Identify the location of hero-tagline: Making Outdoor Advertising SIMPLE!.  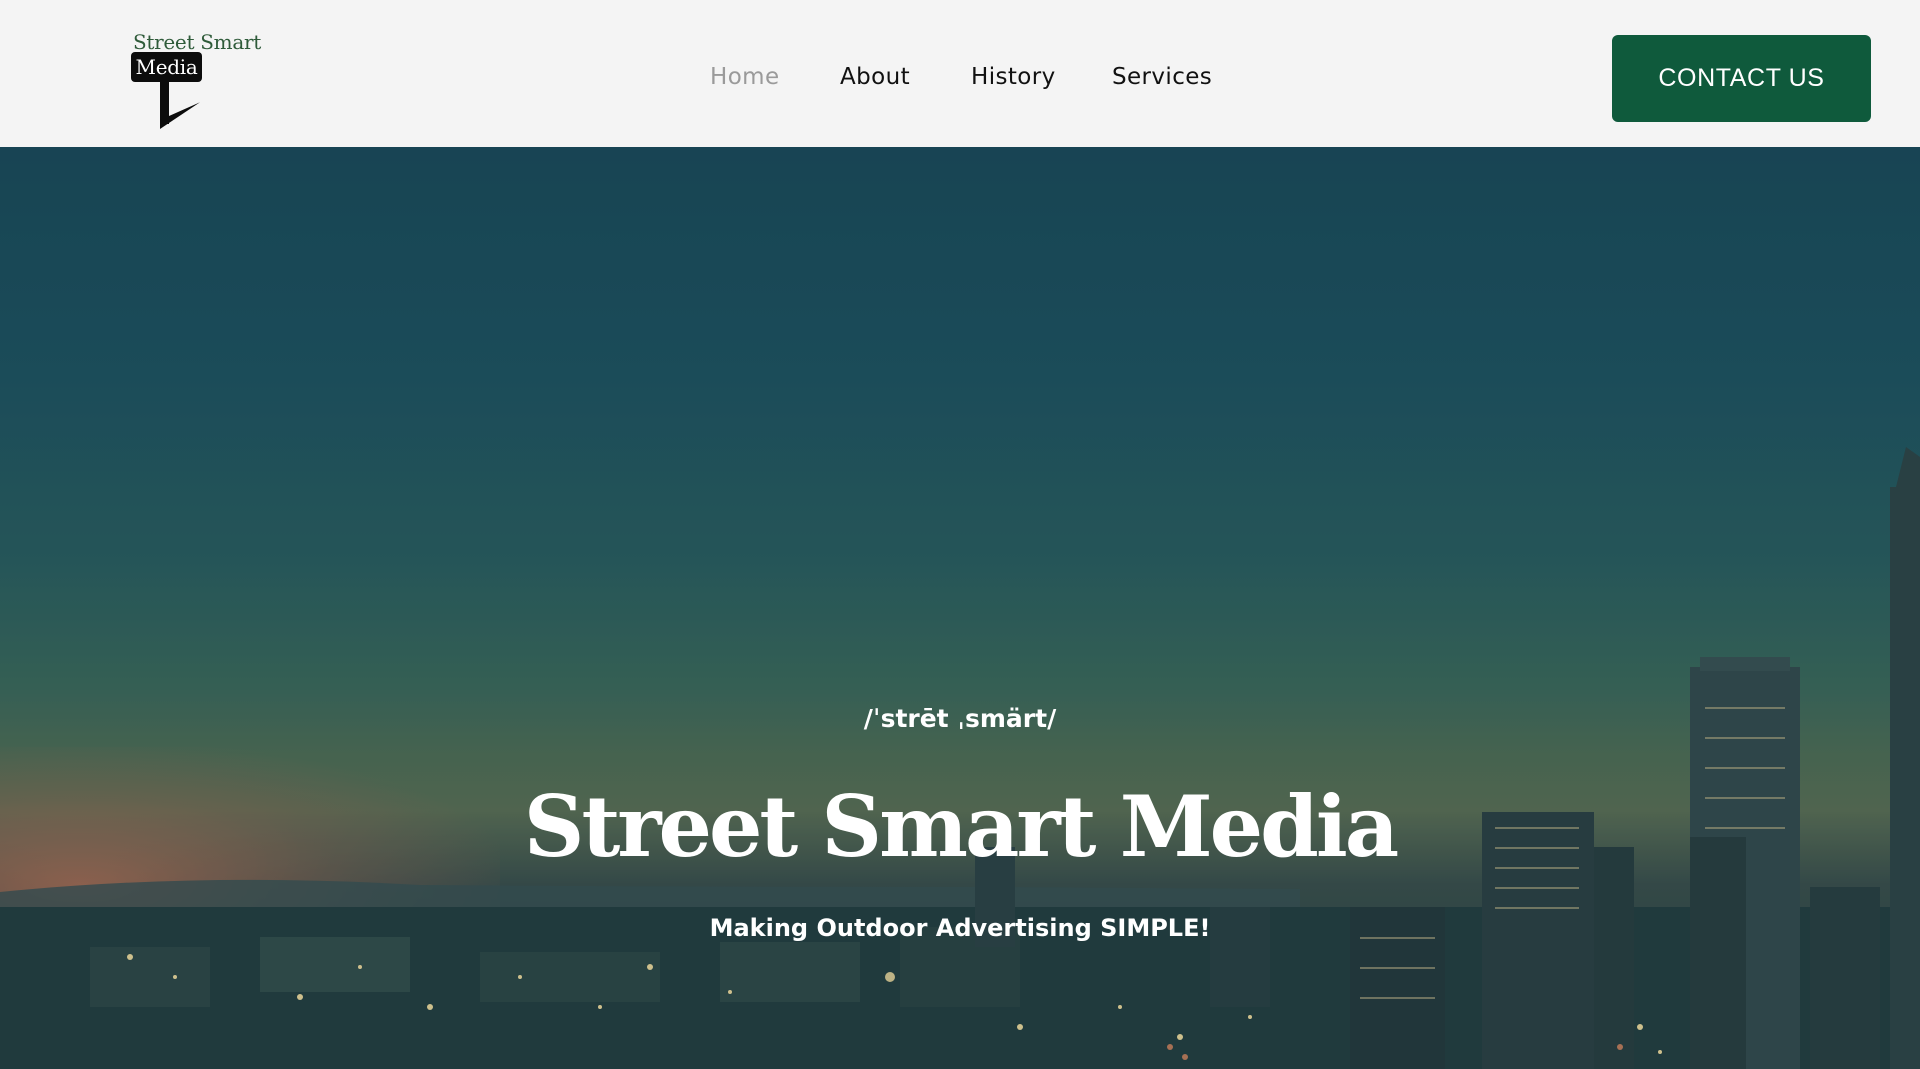
(960, 928).